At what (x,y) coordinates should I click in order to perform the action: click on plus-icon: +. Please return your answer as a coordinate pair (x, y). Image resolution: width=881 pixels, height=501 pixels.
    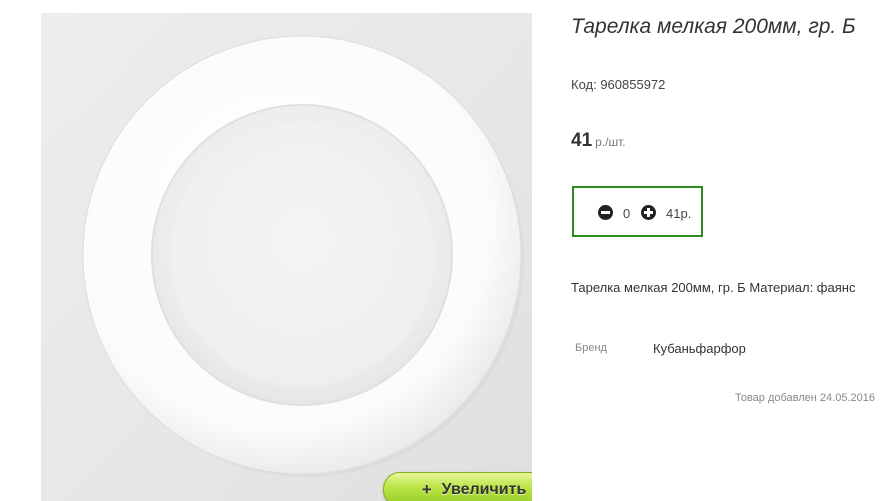
    Looking at the image, I should click on (426, 489).